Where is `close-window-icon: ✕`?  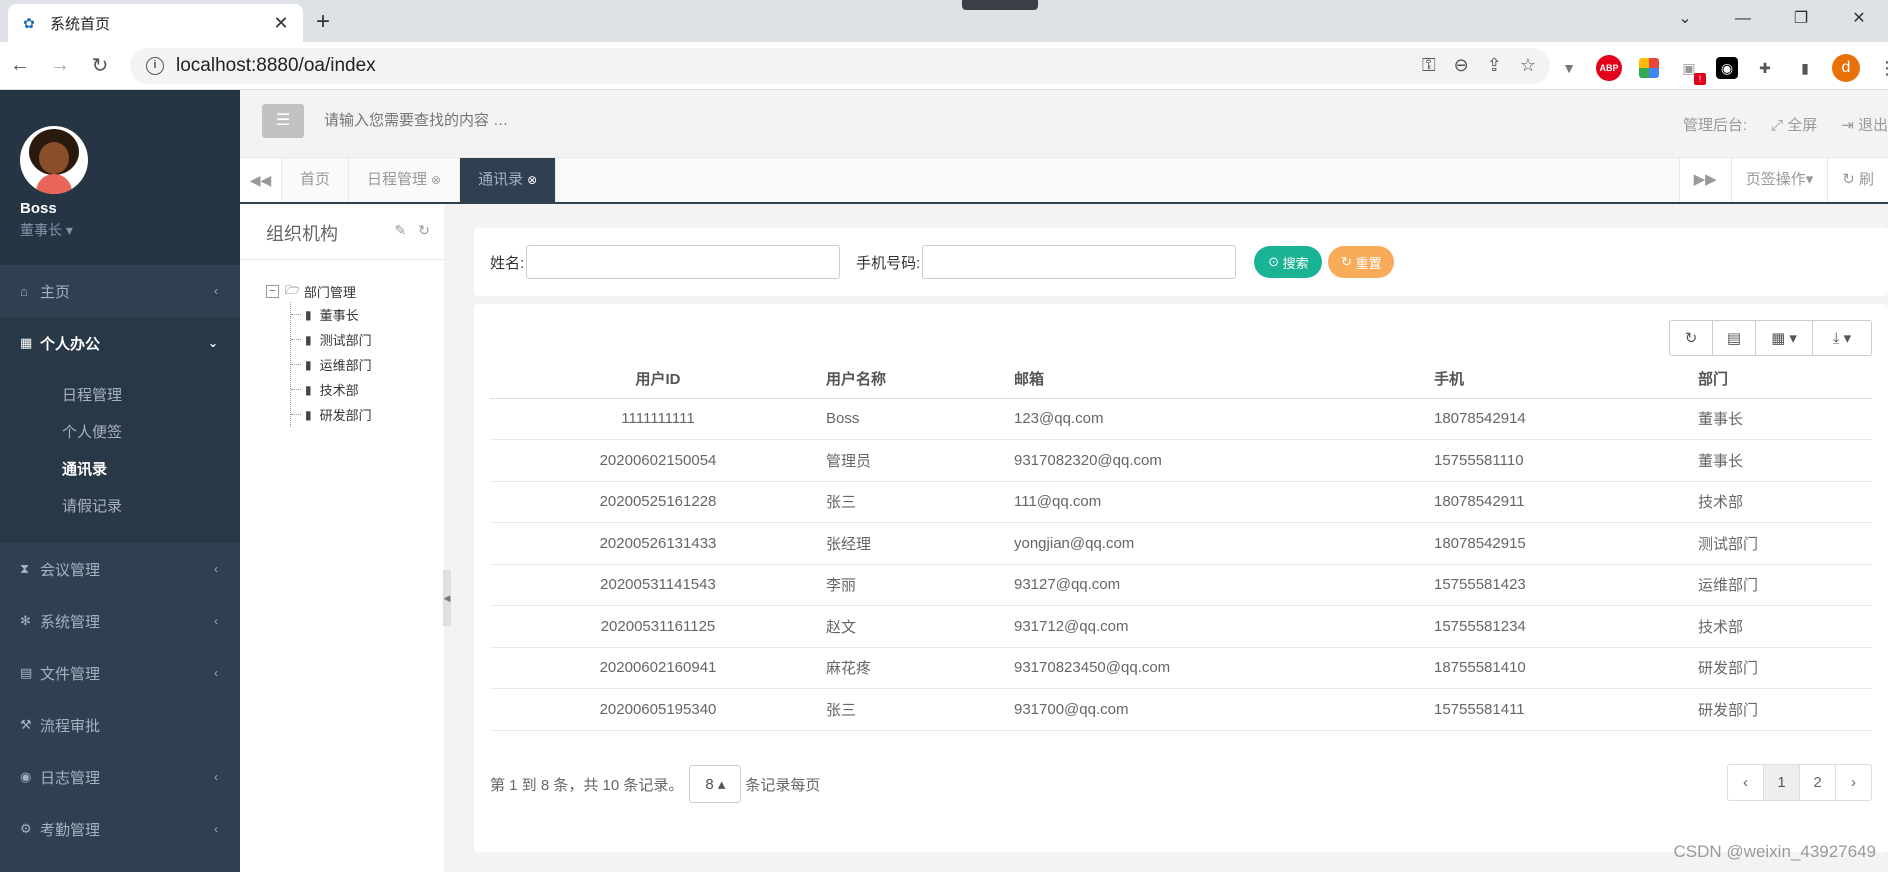 close-window-icon: ✕ is located at coordinates (1859, 20).